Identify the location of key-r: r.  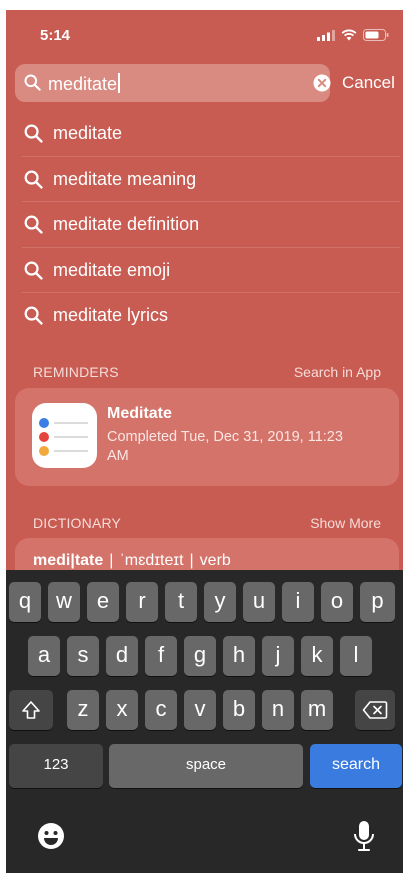
(142, 602).